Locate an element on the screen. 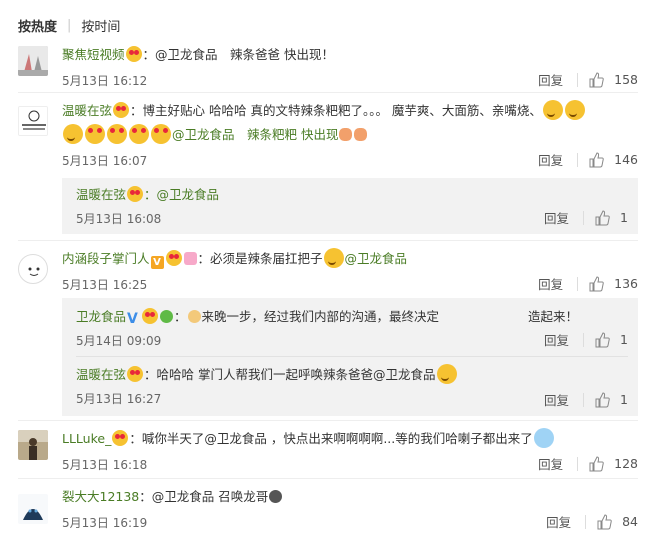 The width and height of the screenshot is (647, 538). vip-badge-icon: V is located at coordinates (157, 262).